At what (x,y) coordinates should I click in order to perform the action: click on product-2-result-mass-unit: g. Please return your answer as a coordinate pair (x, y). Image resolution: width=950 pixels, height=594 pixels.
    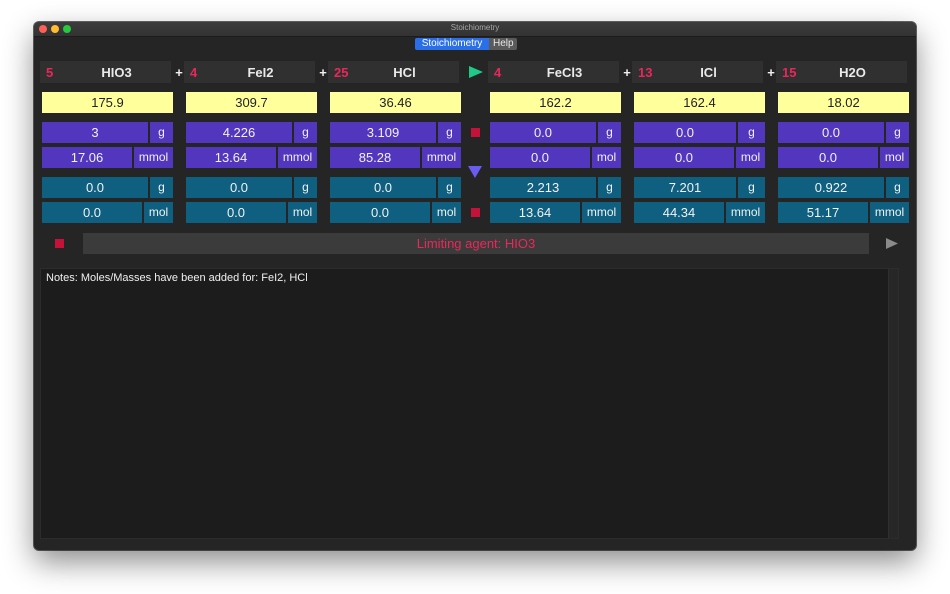
    Looking at the image, I should click on (751, 187).